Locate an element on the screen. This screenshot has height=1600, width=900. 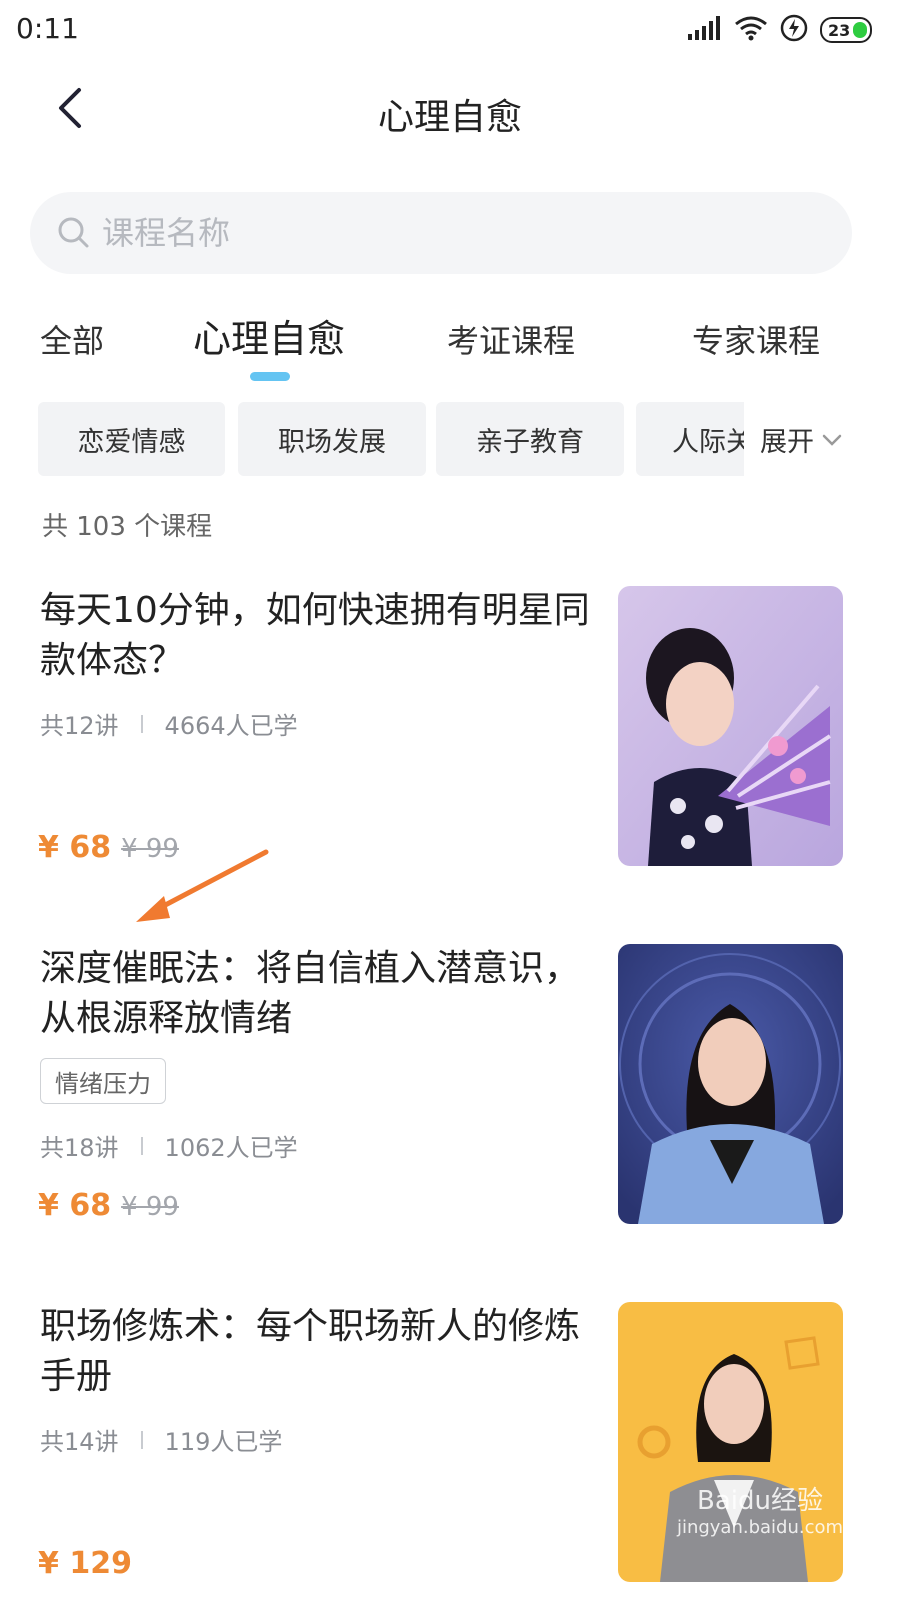
page-title: 心理自愈 is located at coordinates (449, 117).